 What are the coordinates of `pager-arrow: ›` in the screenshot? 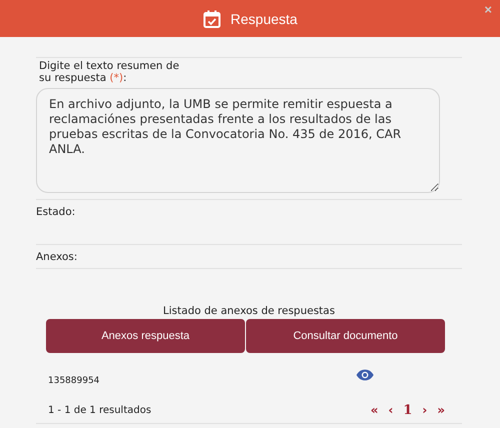 It's located at (425, 410).